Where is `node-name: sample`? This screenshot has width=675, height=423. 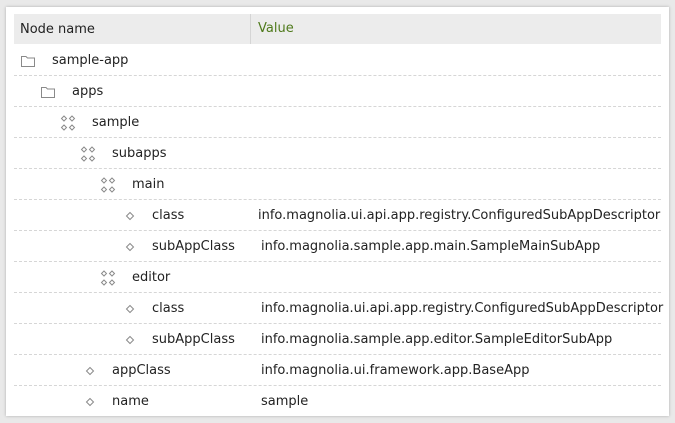
node-name: sample is located at coordinates (116, 122).